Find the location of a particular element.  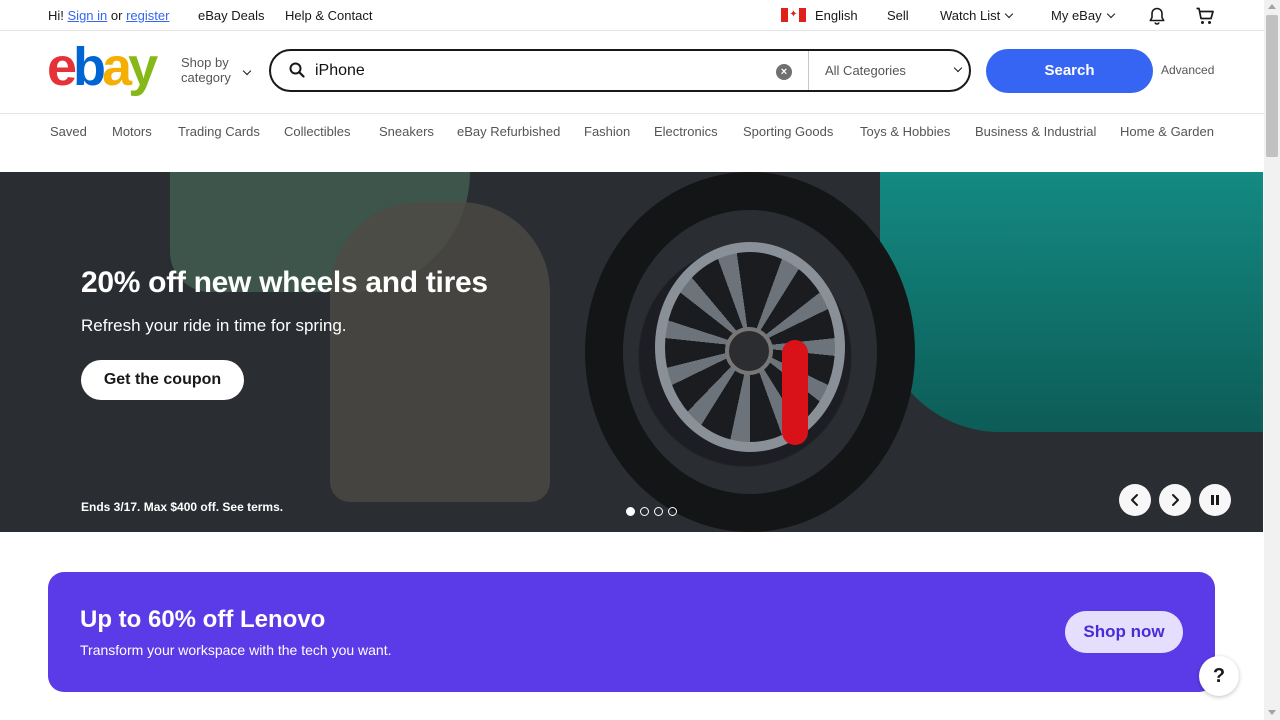

divider is located at coordinates (808, 70).